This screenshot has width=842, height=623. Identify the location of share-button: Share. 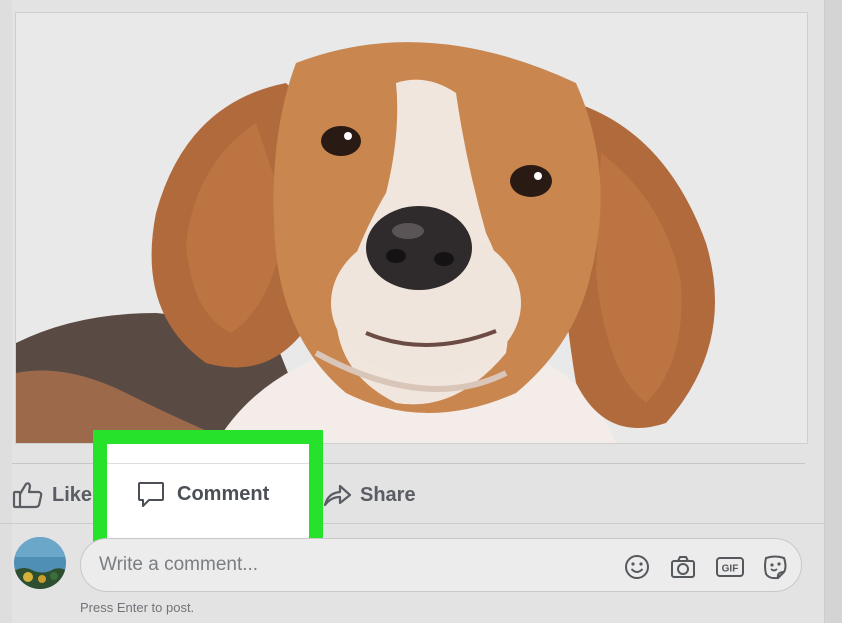
(369, 495).